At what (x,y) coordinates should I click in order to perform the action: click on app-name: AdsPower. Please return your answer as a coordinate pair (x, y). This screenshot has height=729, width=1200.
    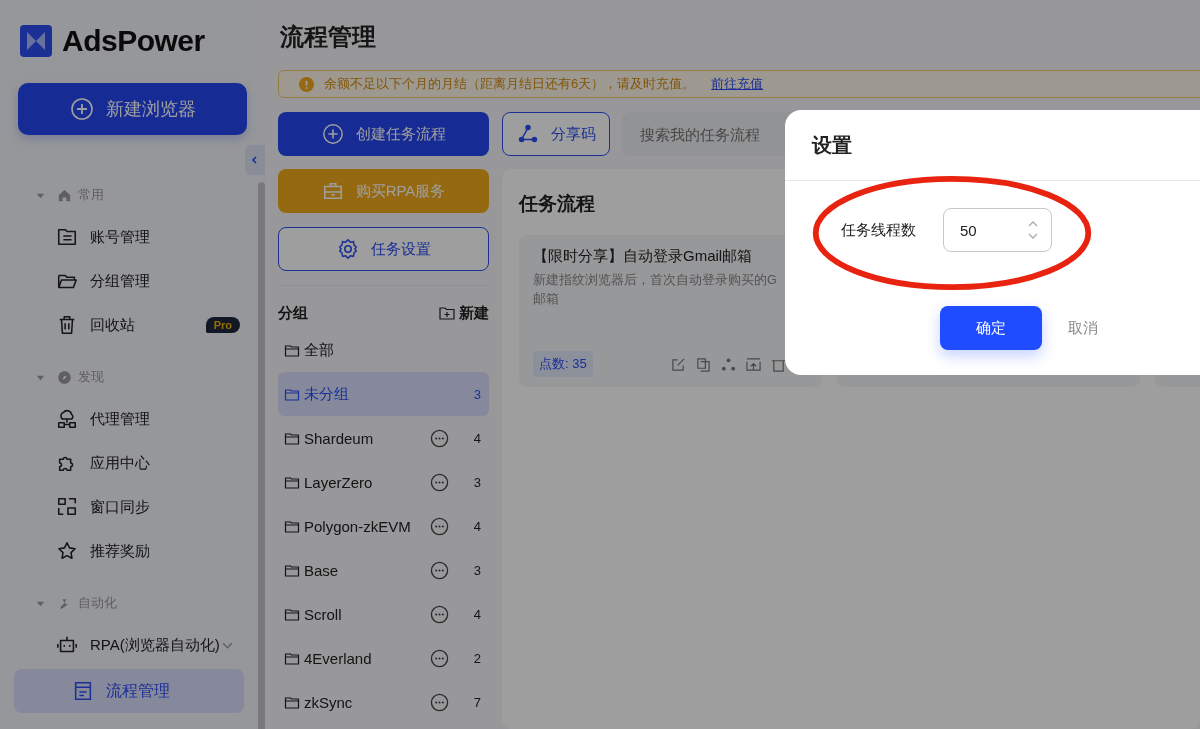
    Looking at the image, I should click on (133, 41).